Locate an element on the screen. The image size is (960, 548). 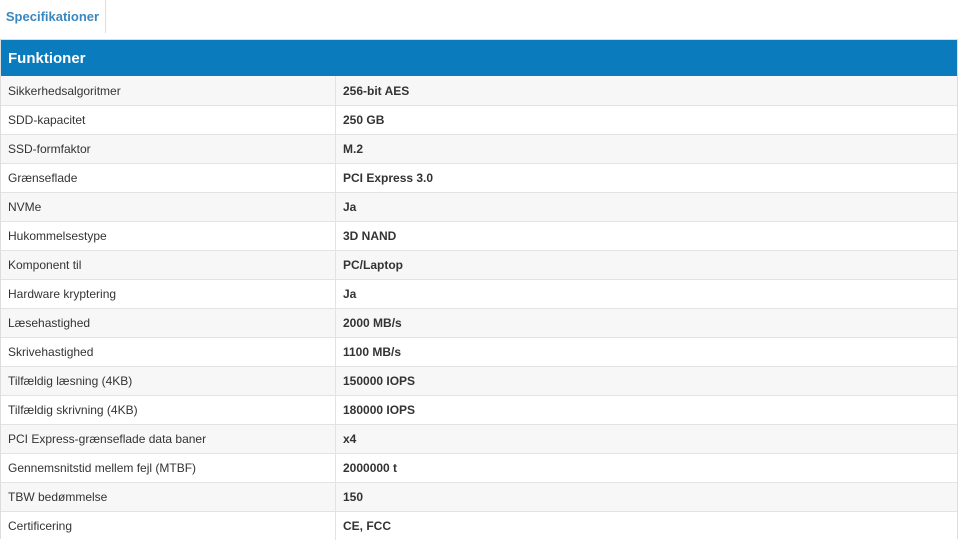
spec-value: 256-bit AES is located at coordinates (376, 90).